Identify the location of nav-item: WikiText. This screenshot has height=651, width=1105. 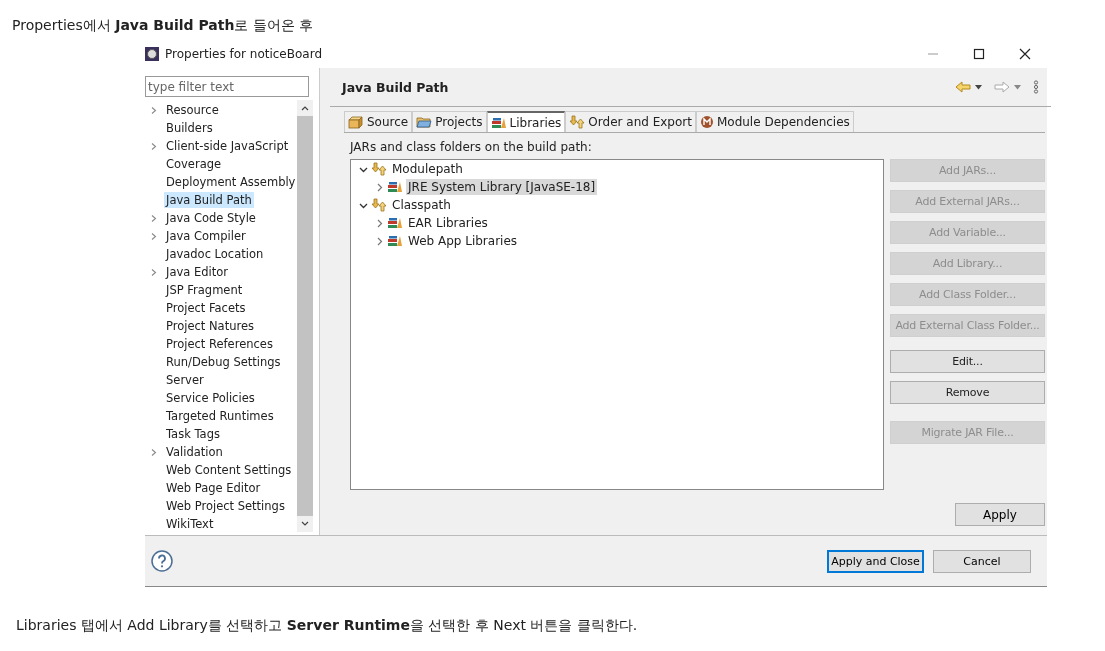
(190, 524).